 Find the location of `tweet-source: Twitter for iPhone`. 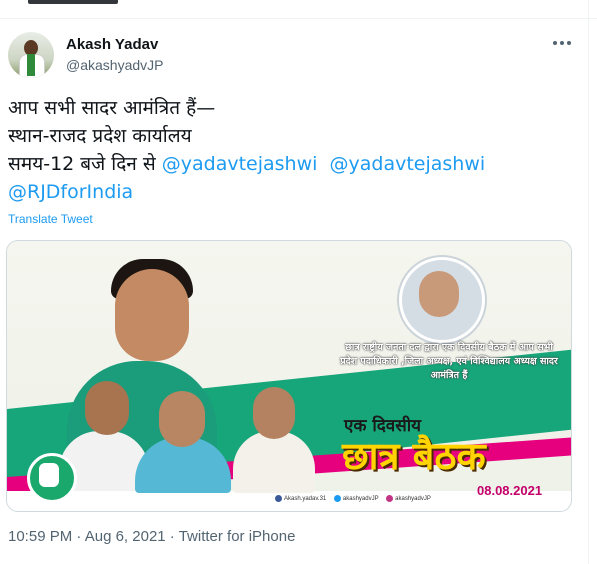

tweet-source: Twitter for iPhone is located at coordinates (237, 536).